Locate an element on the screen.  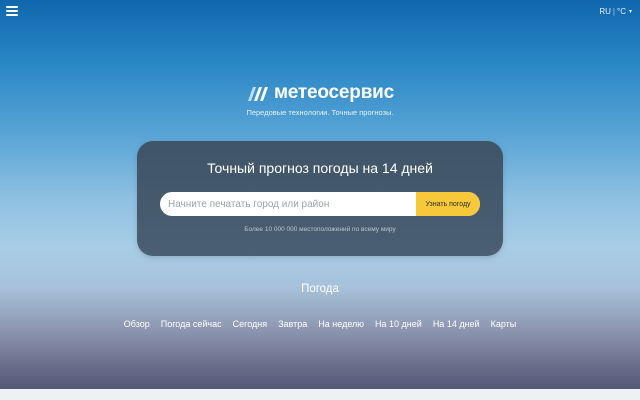
nav-link-week: На неделю is located at coordinates (341, 324).